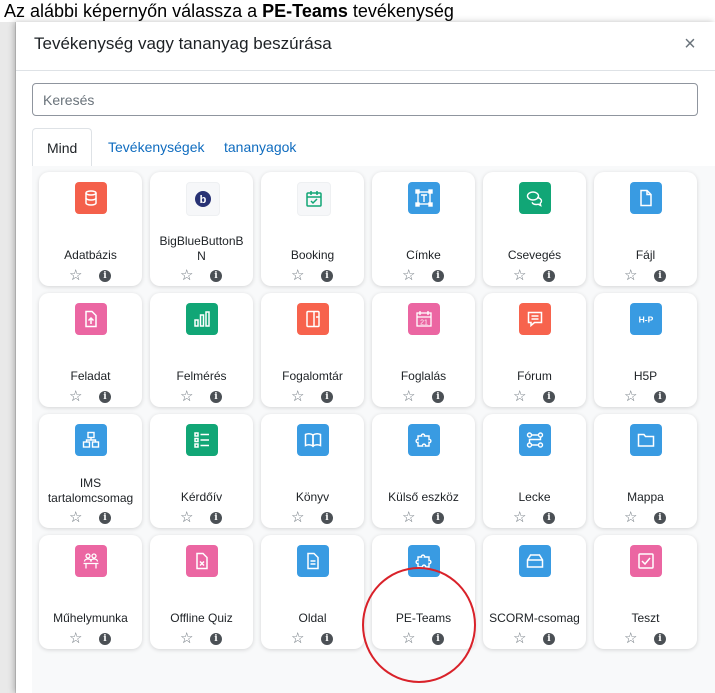 The image size is (715, 693). I want to click on activity-card-offline-quiz: Offline Quiz ☆ i, so click(201, 592).